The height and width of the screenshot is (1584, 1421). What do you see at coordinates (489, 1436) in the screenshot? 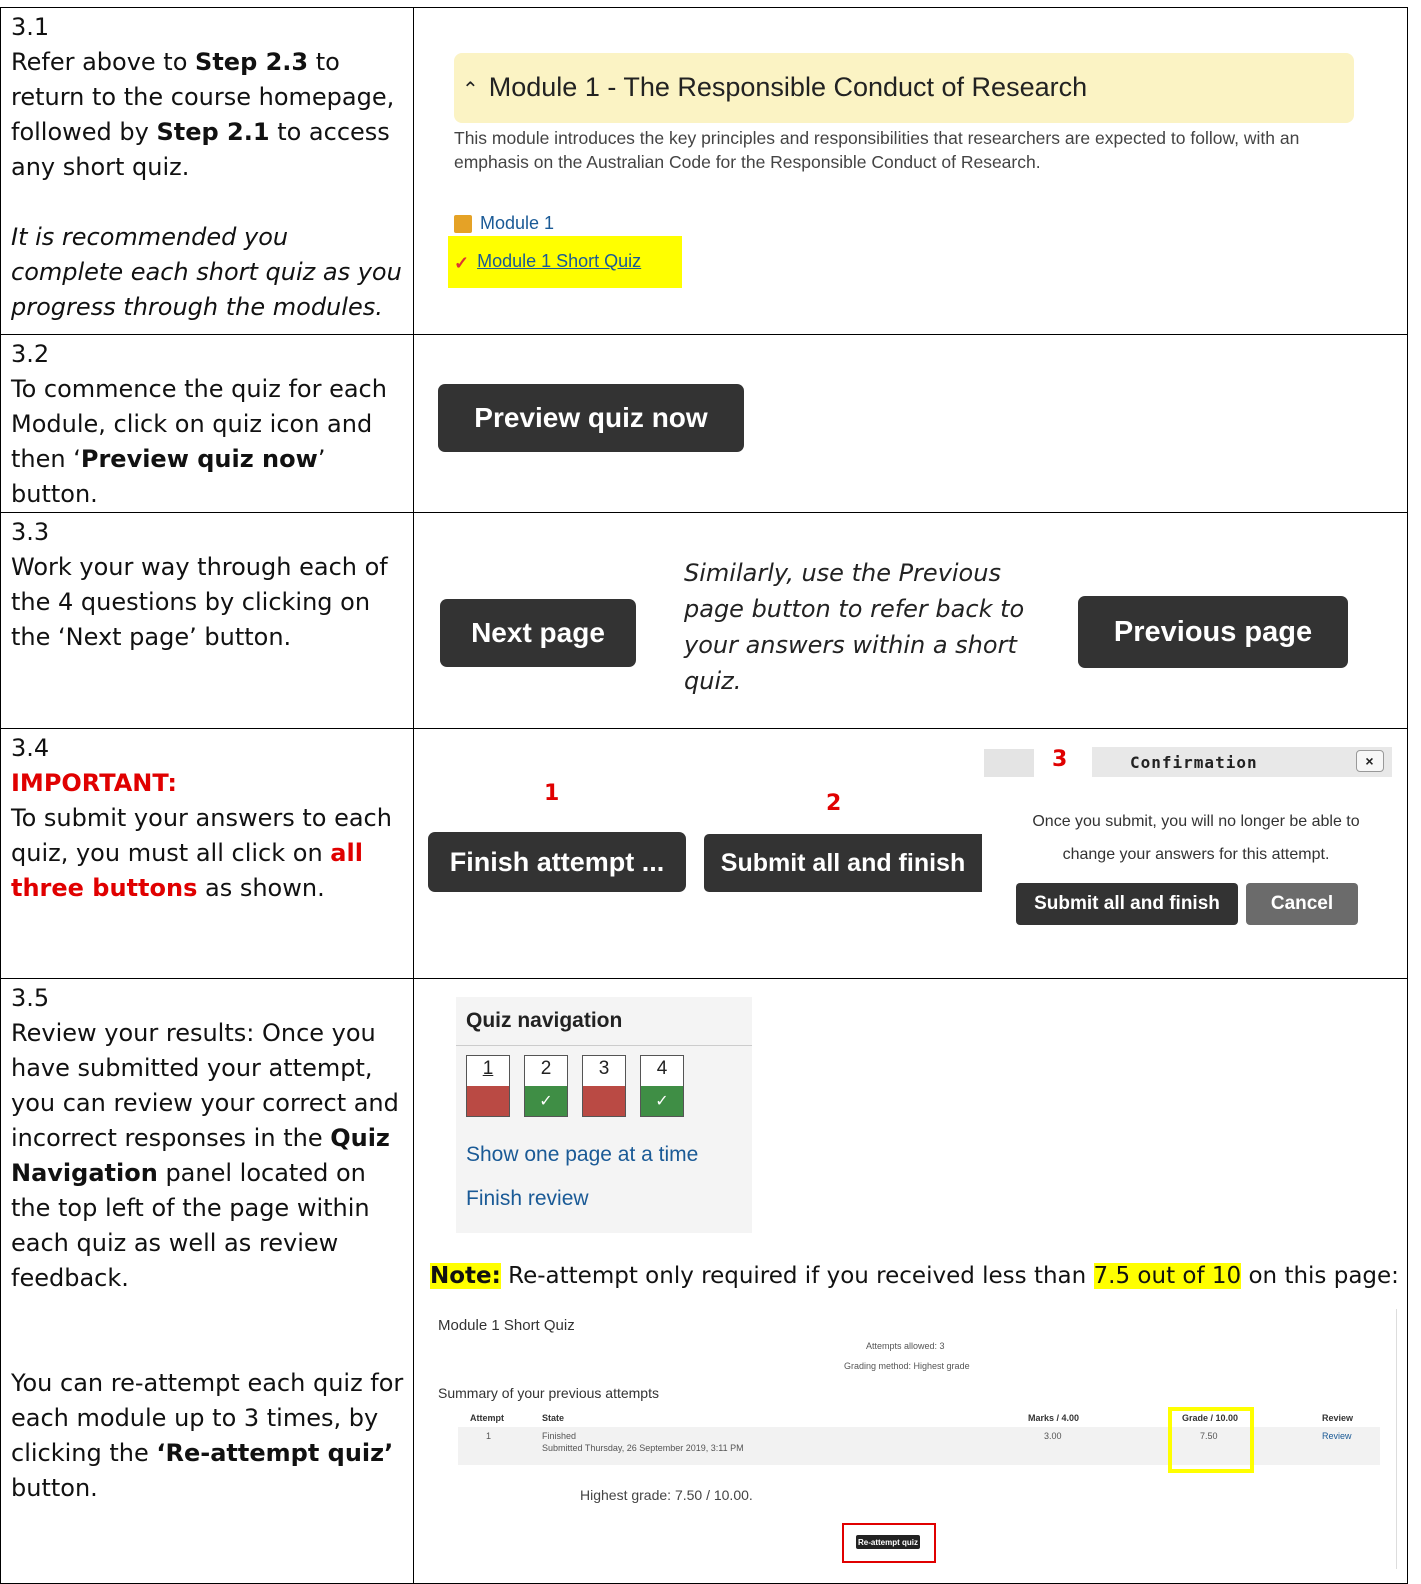
I see `attempt-number: 1` at bounding box center [489, 1436].